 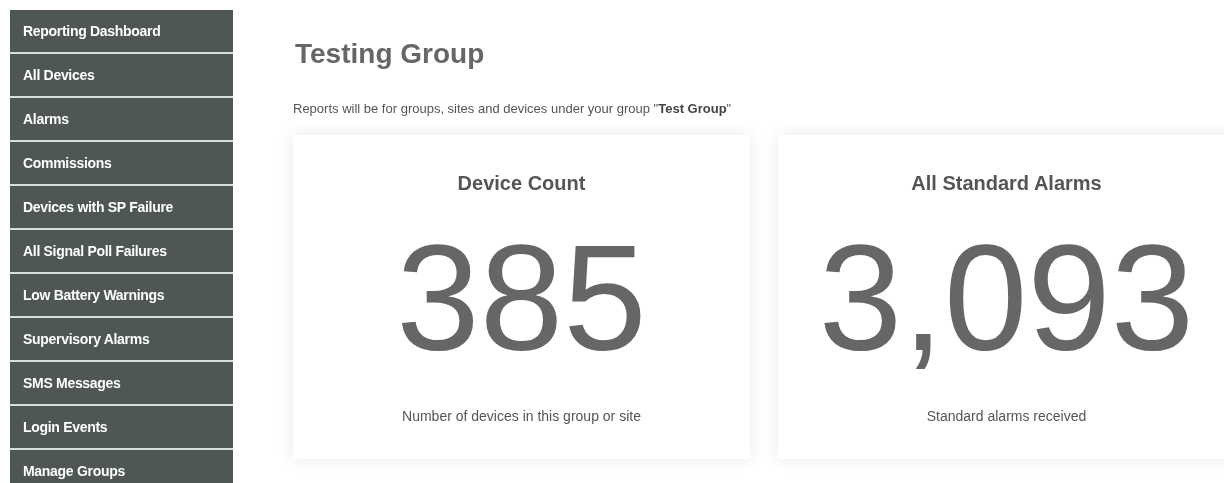 What do you see at coordinates (121, 76) in the screenshot?
I see `sidebar-item: All Devices` at bounding box center [121, 76].